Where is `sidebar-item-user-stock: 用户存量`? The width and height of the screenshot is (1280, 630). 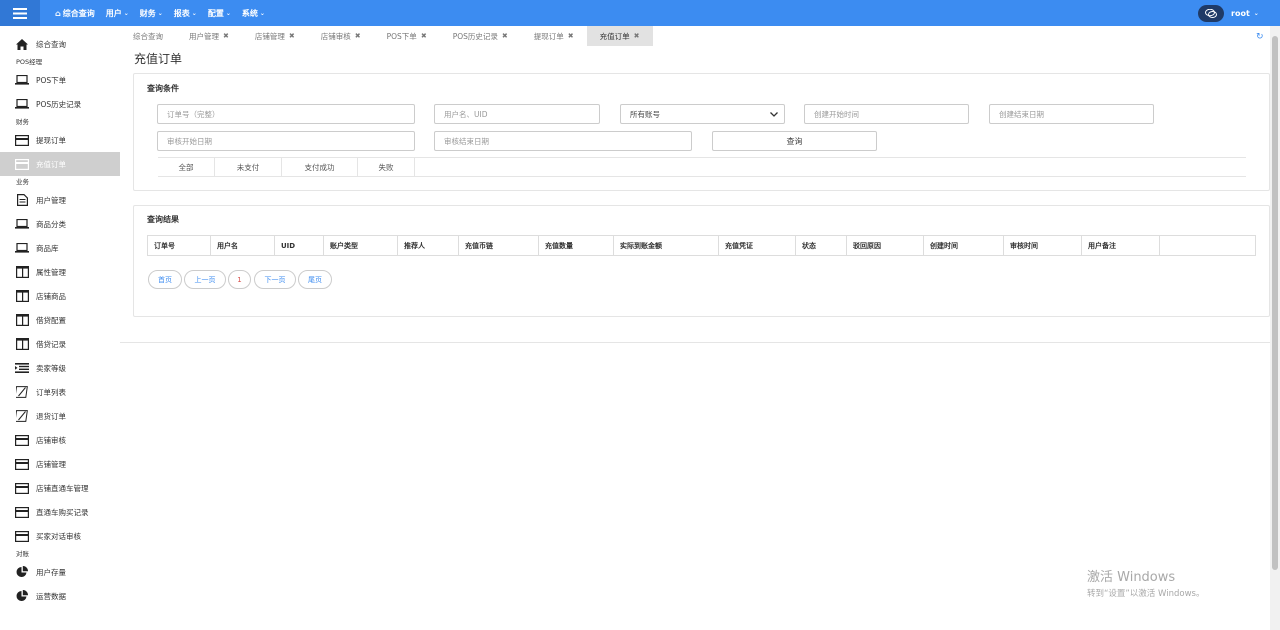
sidebar-item-user-stock: 用户存量 is located at coordinates (60, 572).